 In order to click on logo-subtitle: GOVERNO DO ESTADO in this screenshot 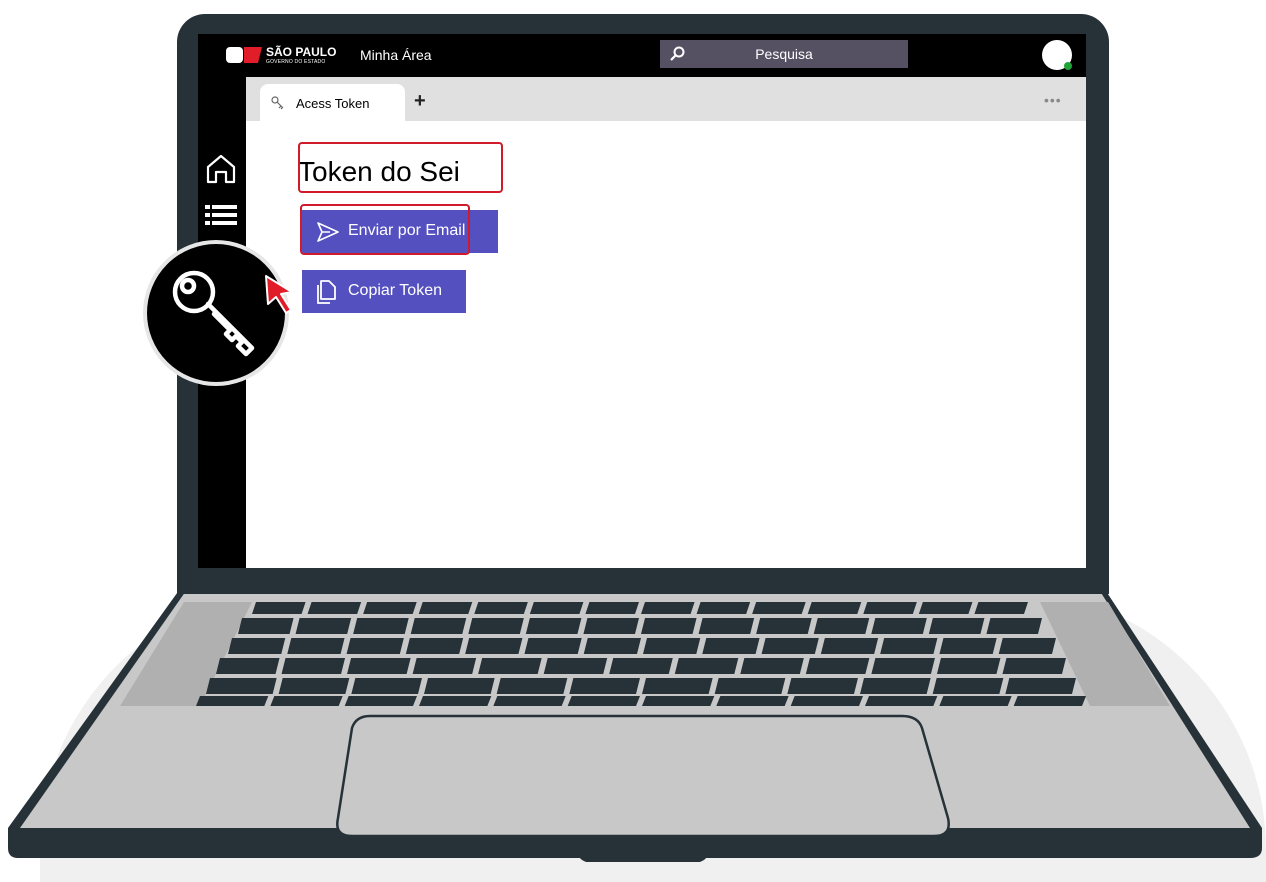, I will do `click(296, 62)`.